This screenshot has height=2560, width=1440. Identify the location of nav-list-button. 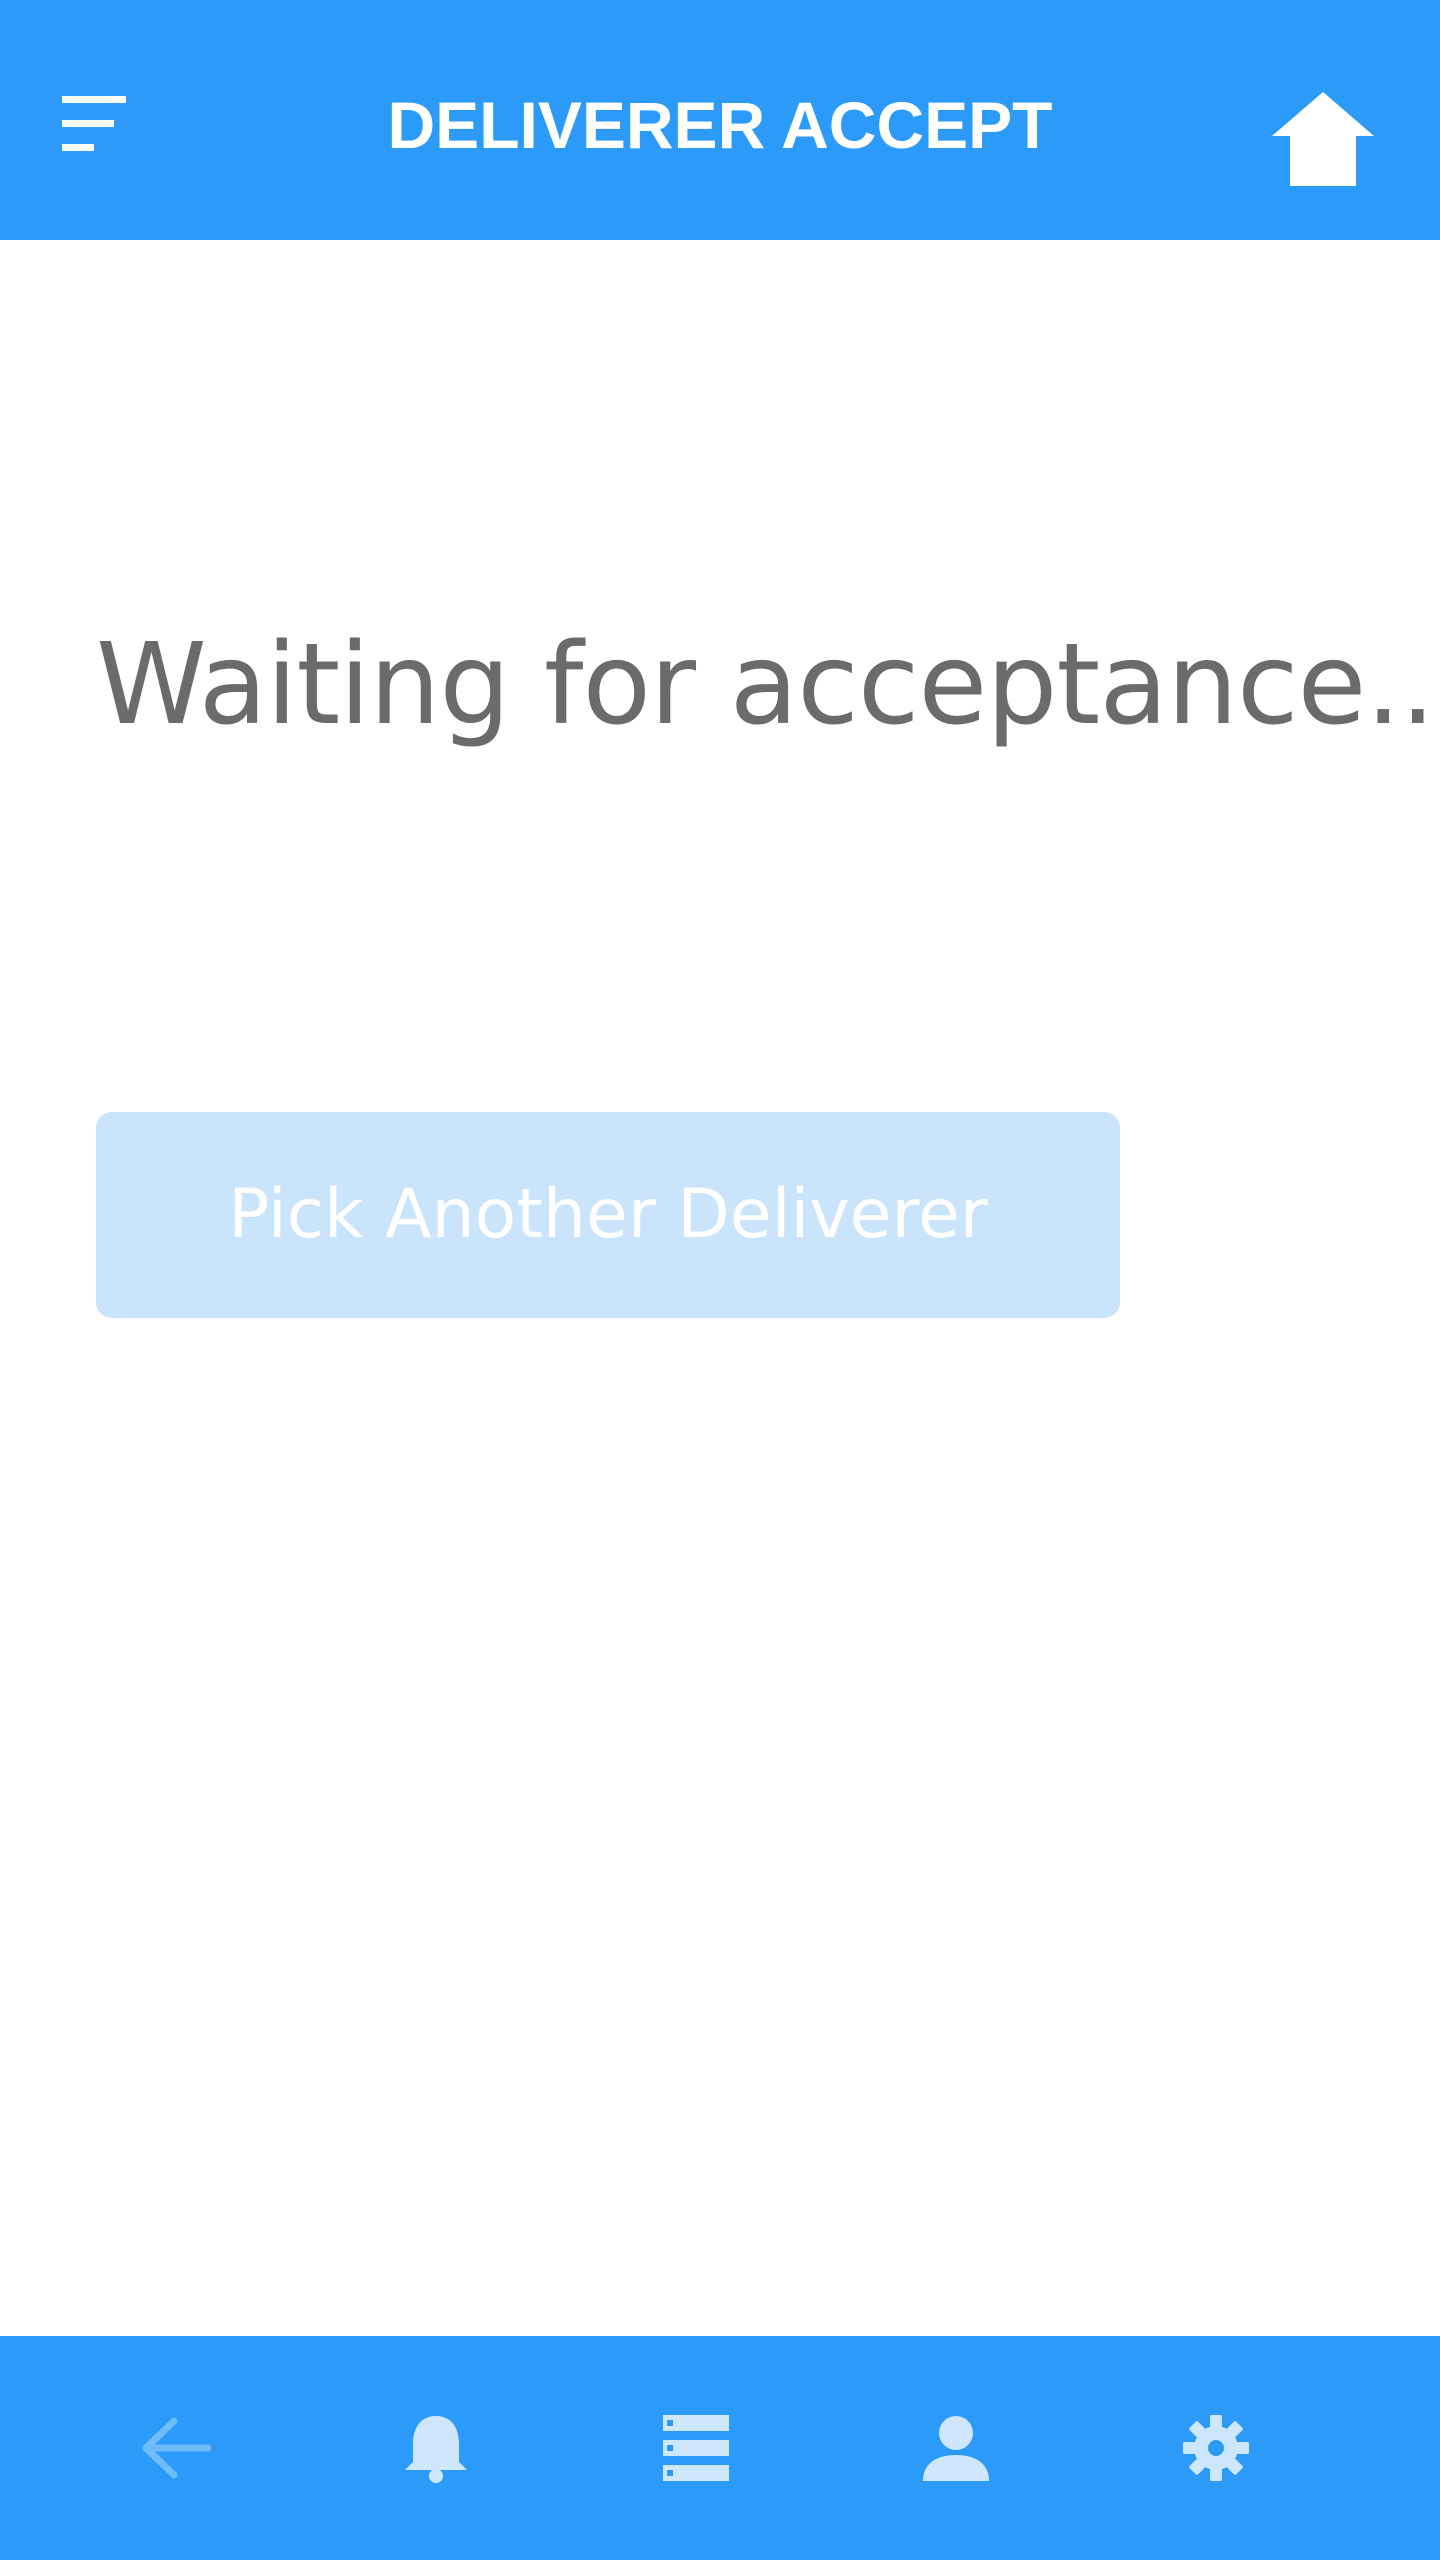
(696, 2448).